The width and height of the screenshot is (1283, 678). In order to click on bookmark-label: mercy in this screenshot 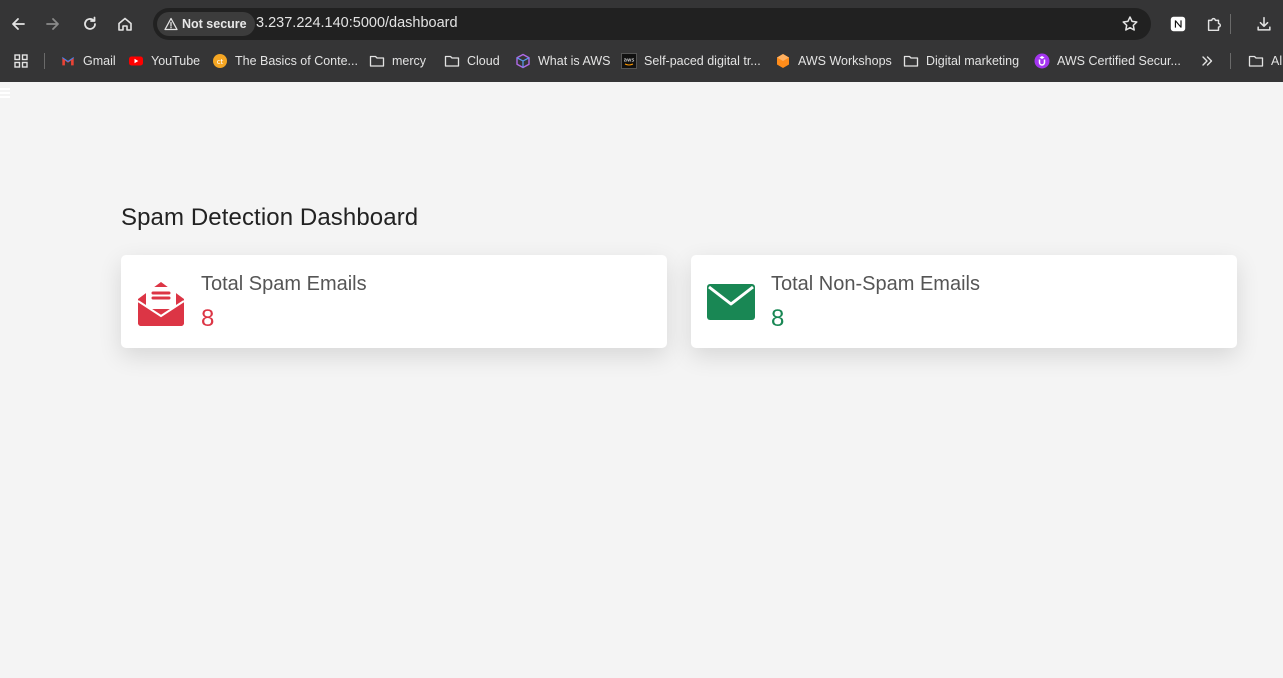, I will do `click(409, 61)`.